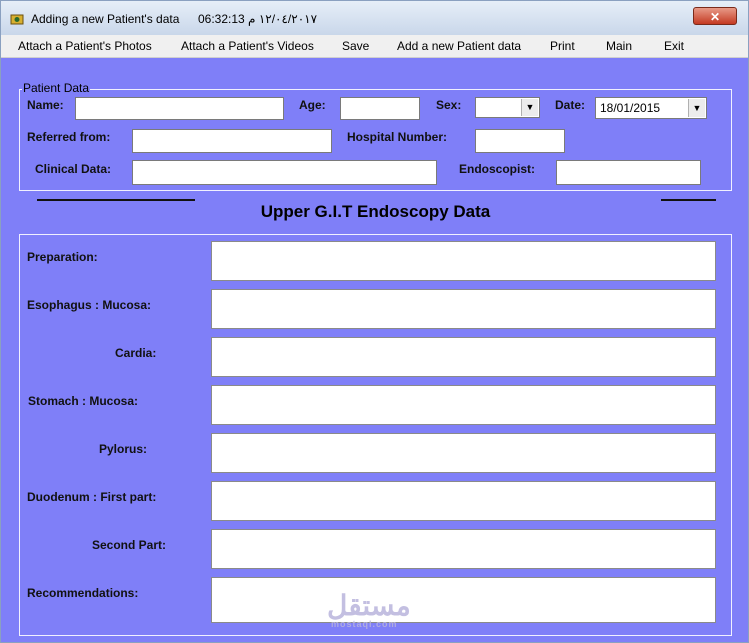 This screenshot has height=643, width=749. I want to click on cardia-field, so click(463, 357).